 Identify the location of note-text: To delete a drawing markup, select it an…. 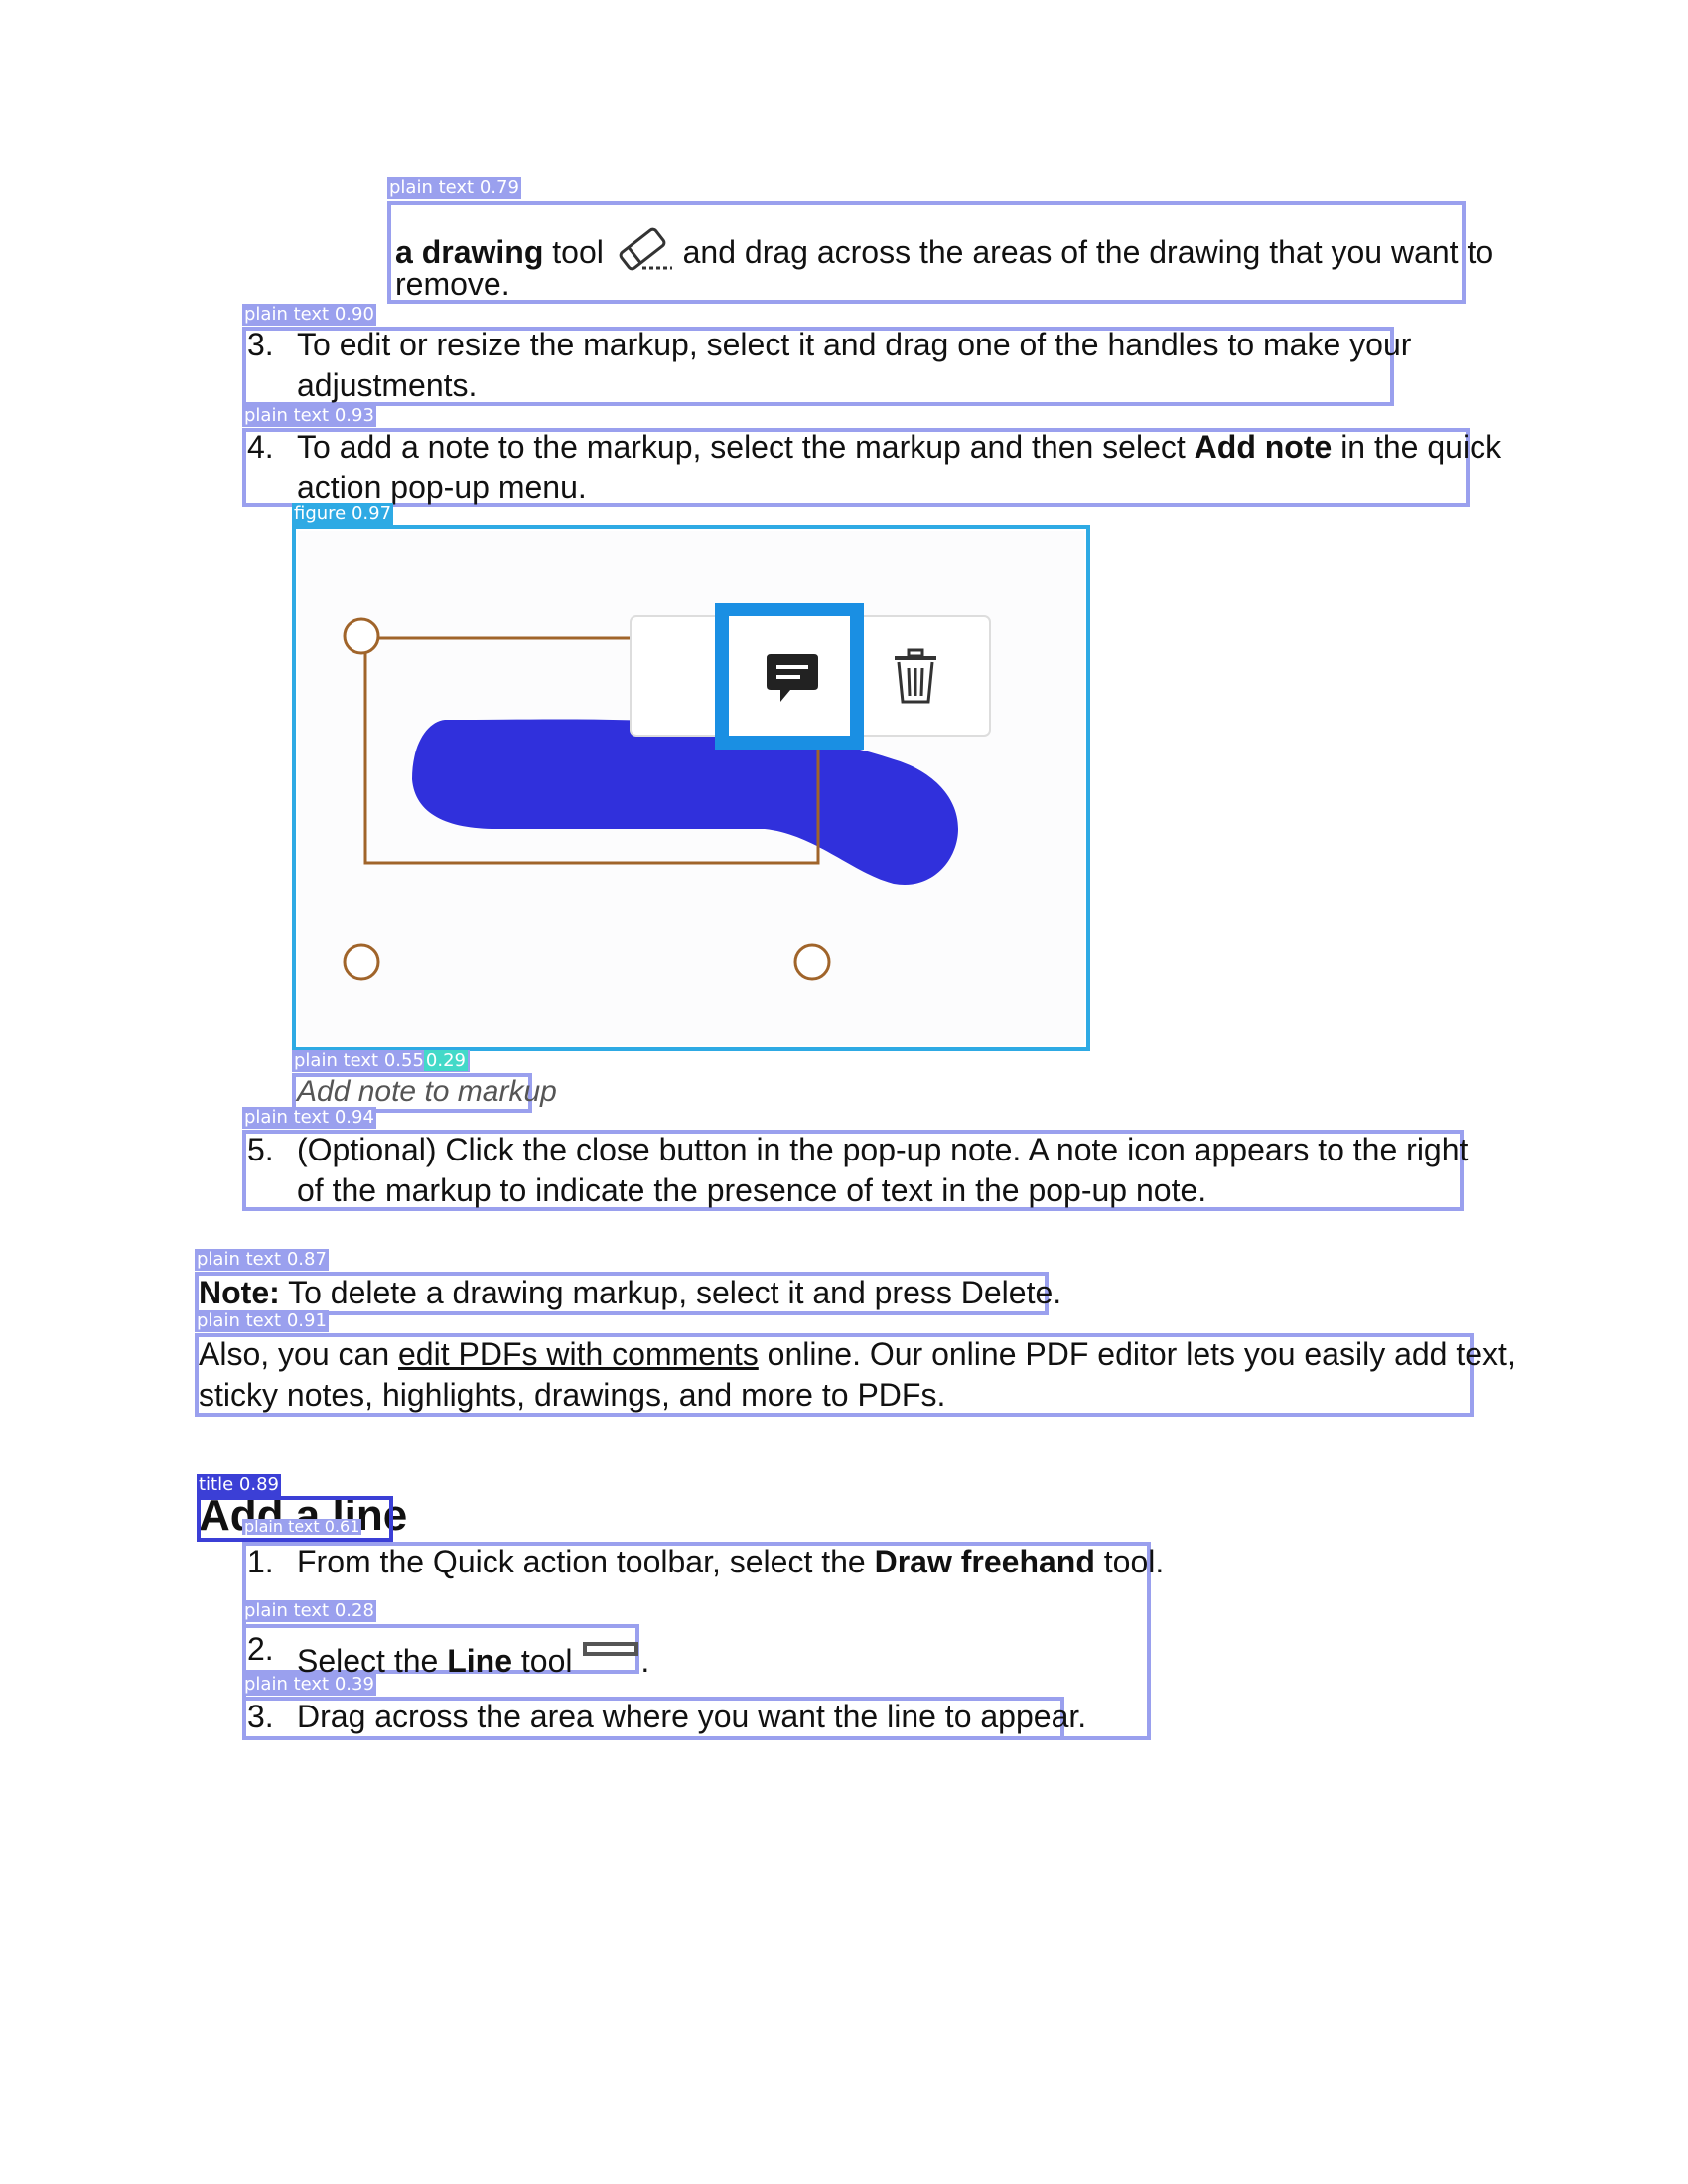
(670, 1292).